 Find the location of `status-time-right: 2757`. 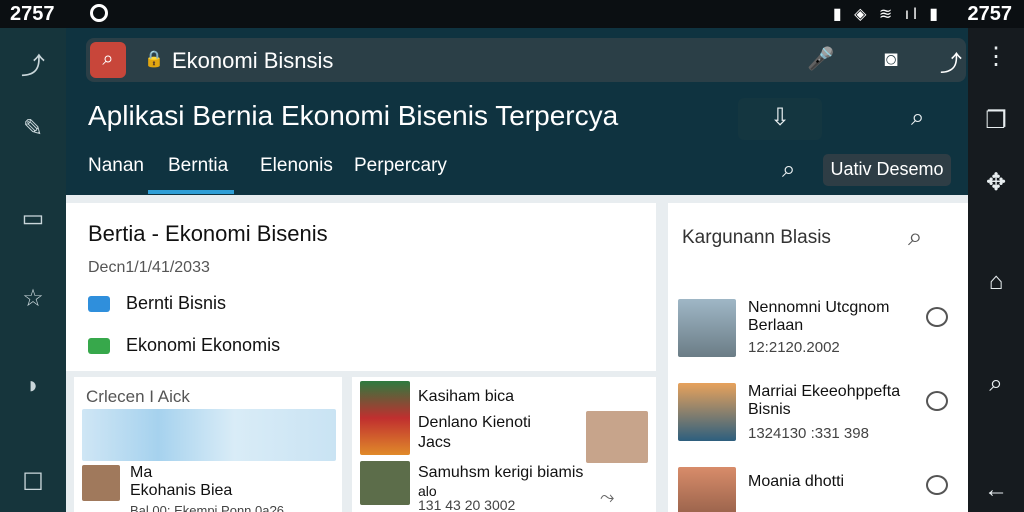

status-time-right: 2757 is located at coordinates (990, 14).